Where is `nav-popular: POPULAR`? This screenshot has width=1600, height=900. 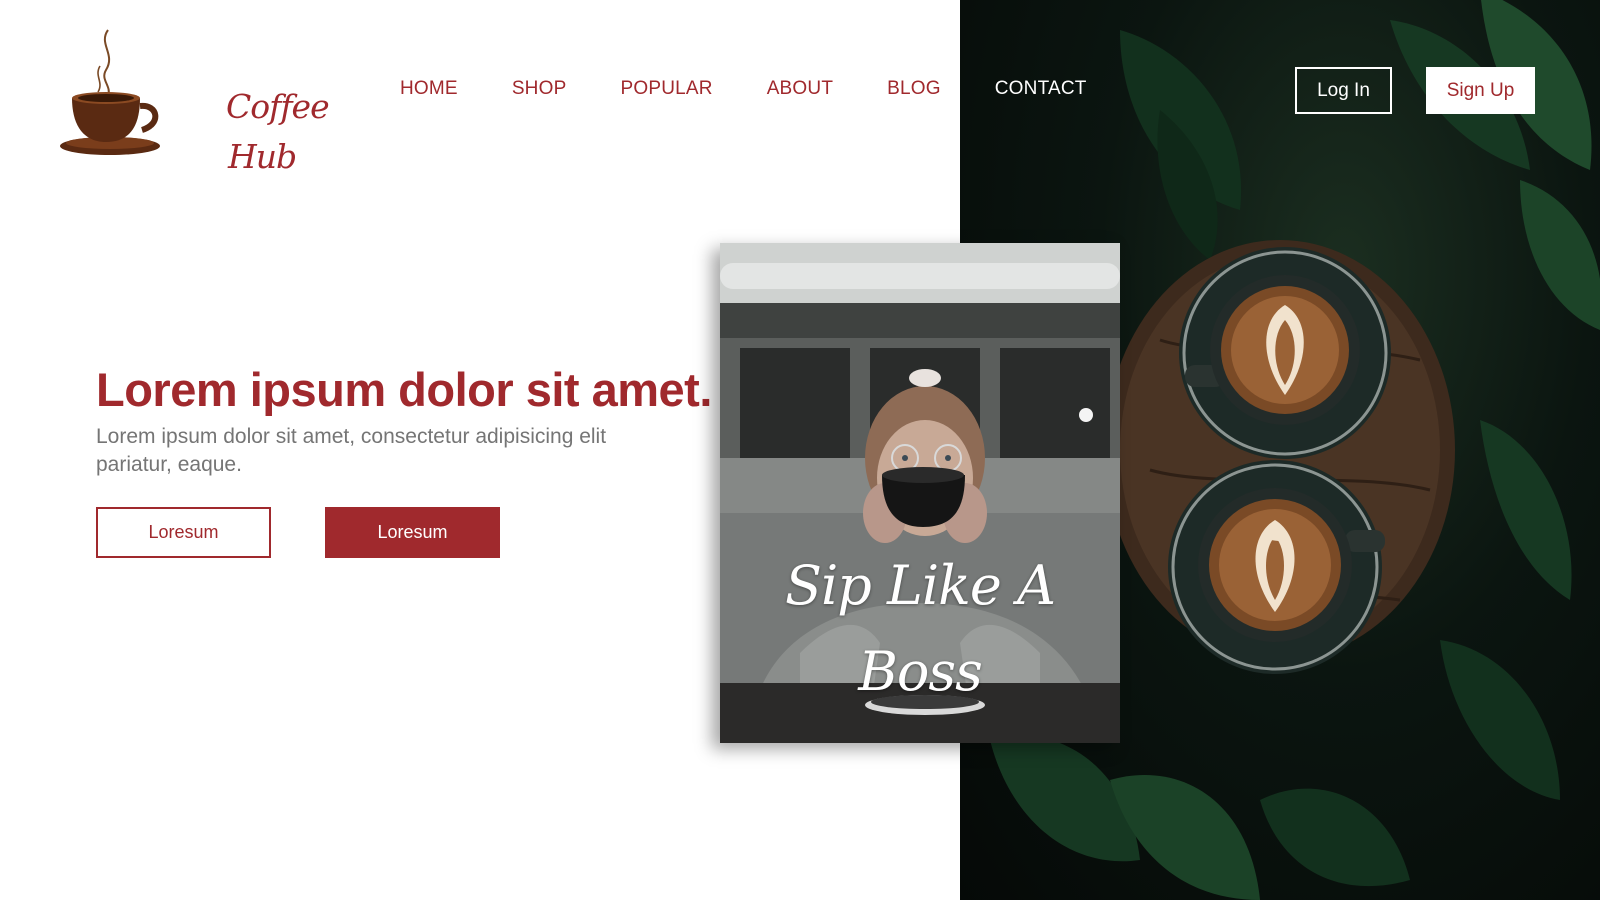 nav-popular: POPULAR is located at coordinates (666, 89).